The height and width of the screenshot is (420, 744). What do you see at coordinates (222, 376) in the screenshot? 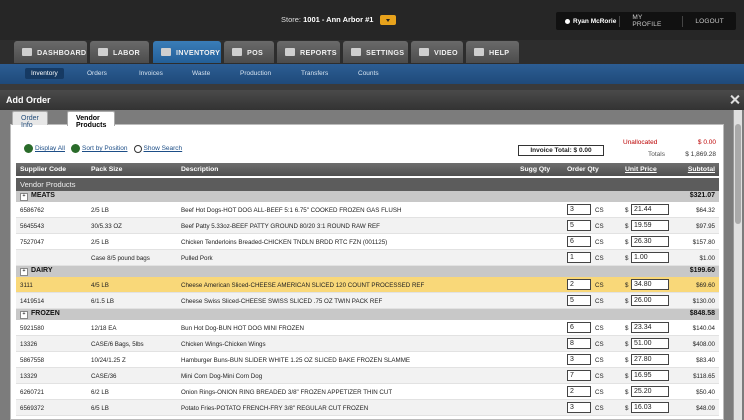
I see `description: Mini Corn Dog-Mini Corn Dog` at bounding box center [222, 376].